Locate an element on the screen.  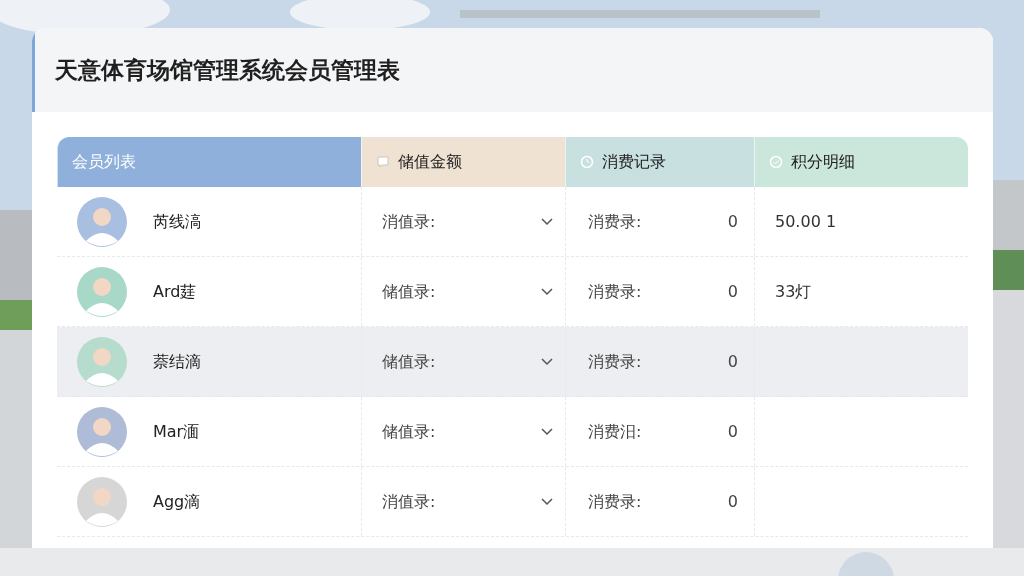
column-title: 积分明细 is located at coordinates (823, 162).